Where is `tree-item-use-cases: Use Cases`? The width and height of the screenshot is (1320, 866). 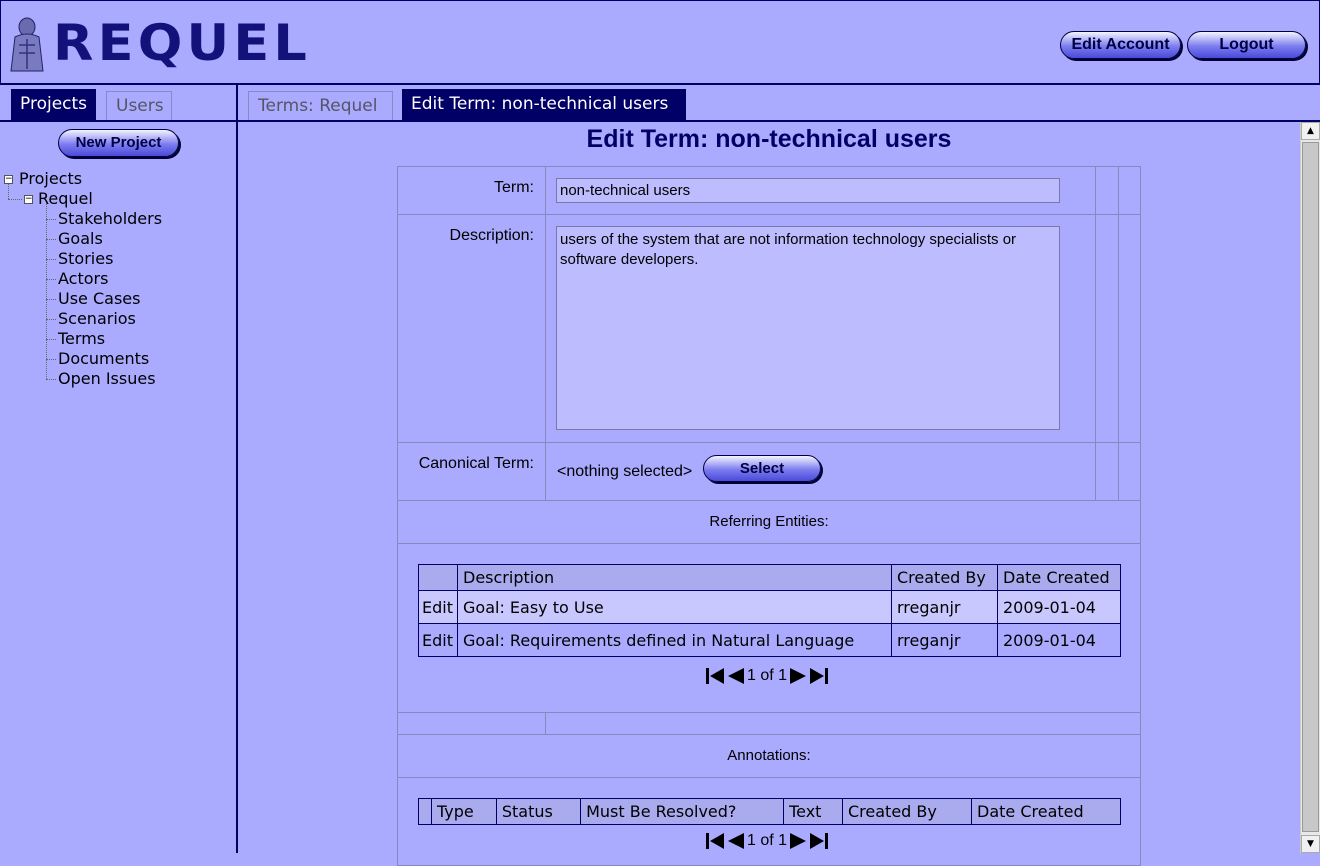 tree-item-use-cases: Use Cases is located at coordinates (99, 299).